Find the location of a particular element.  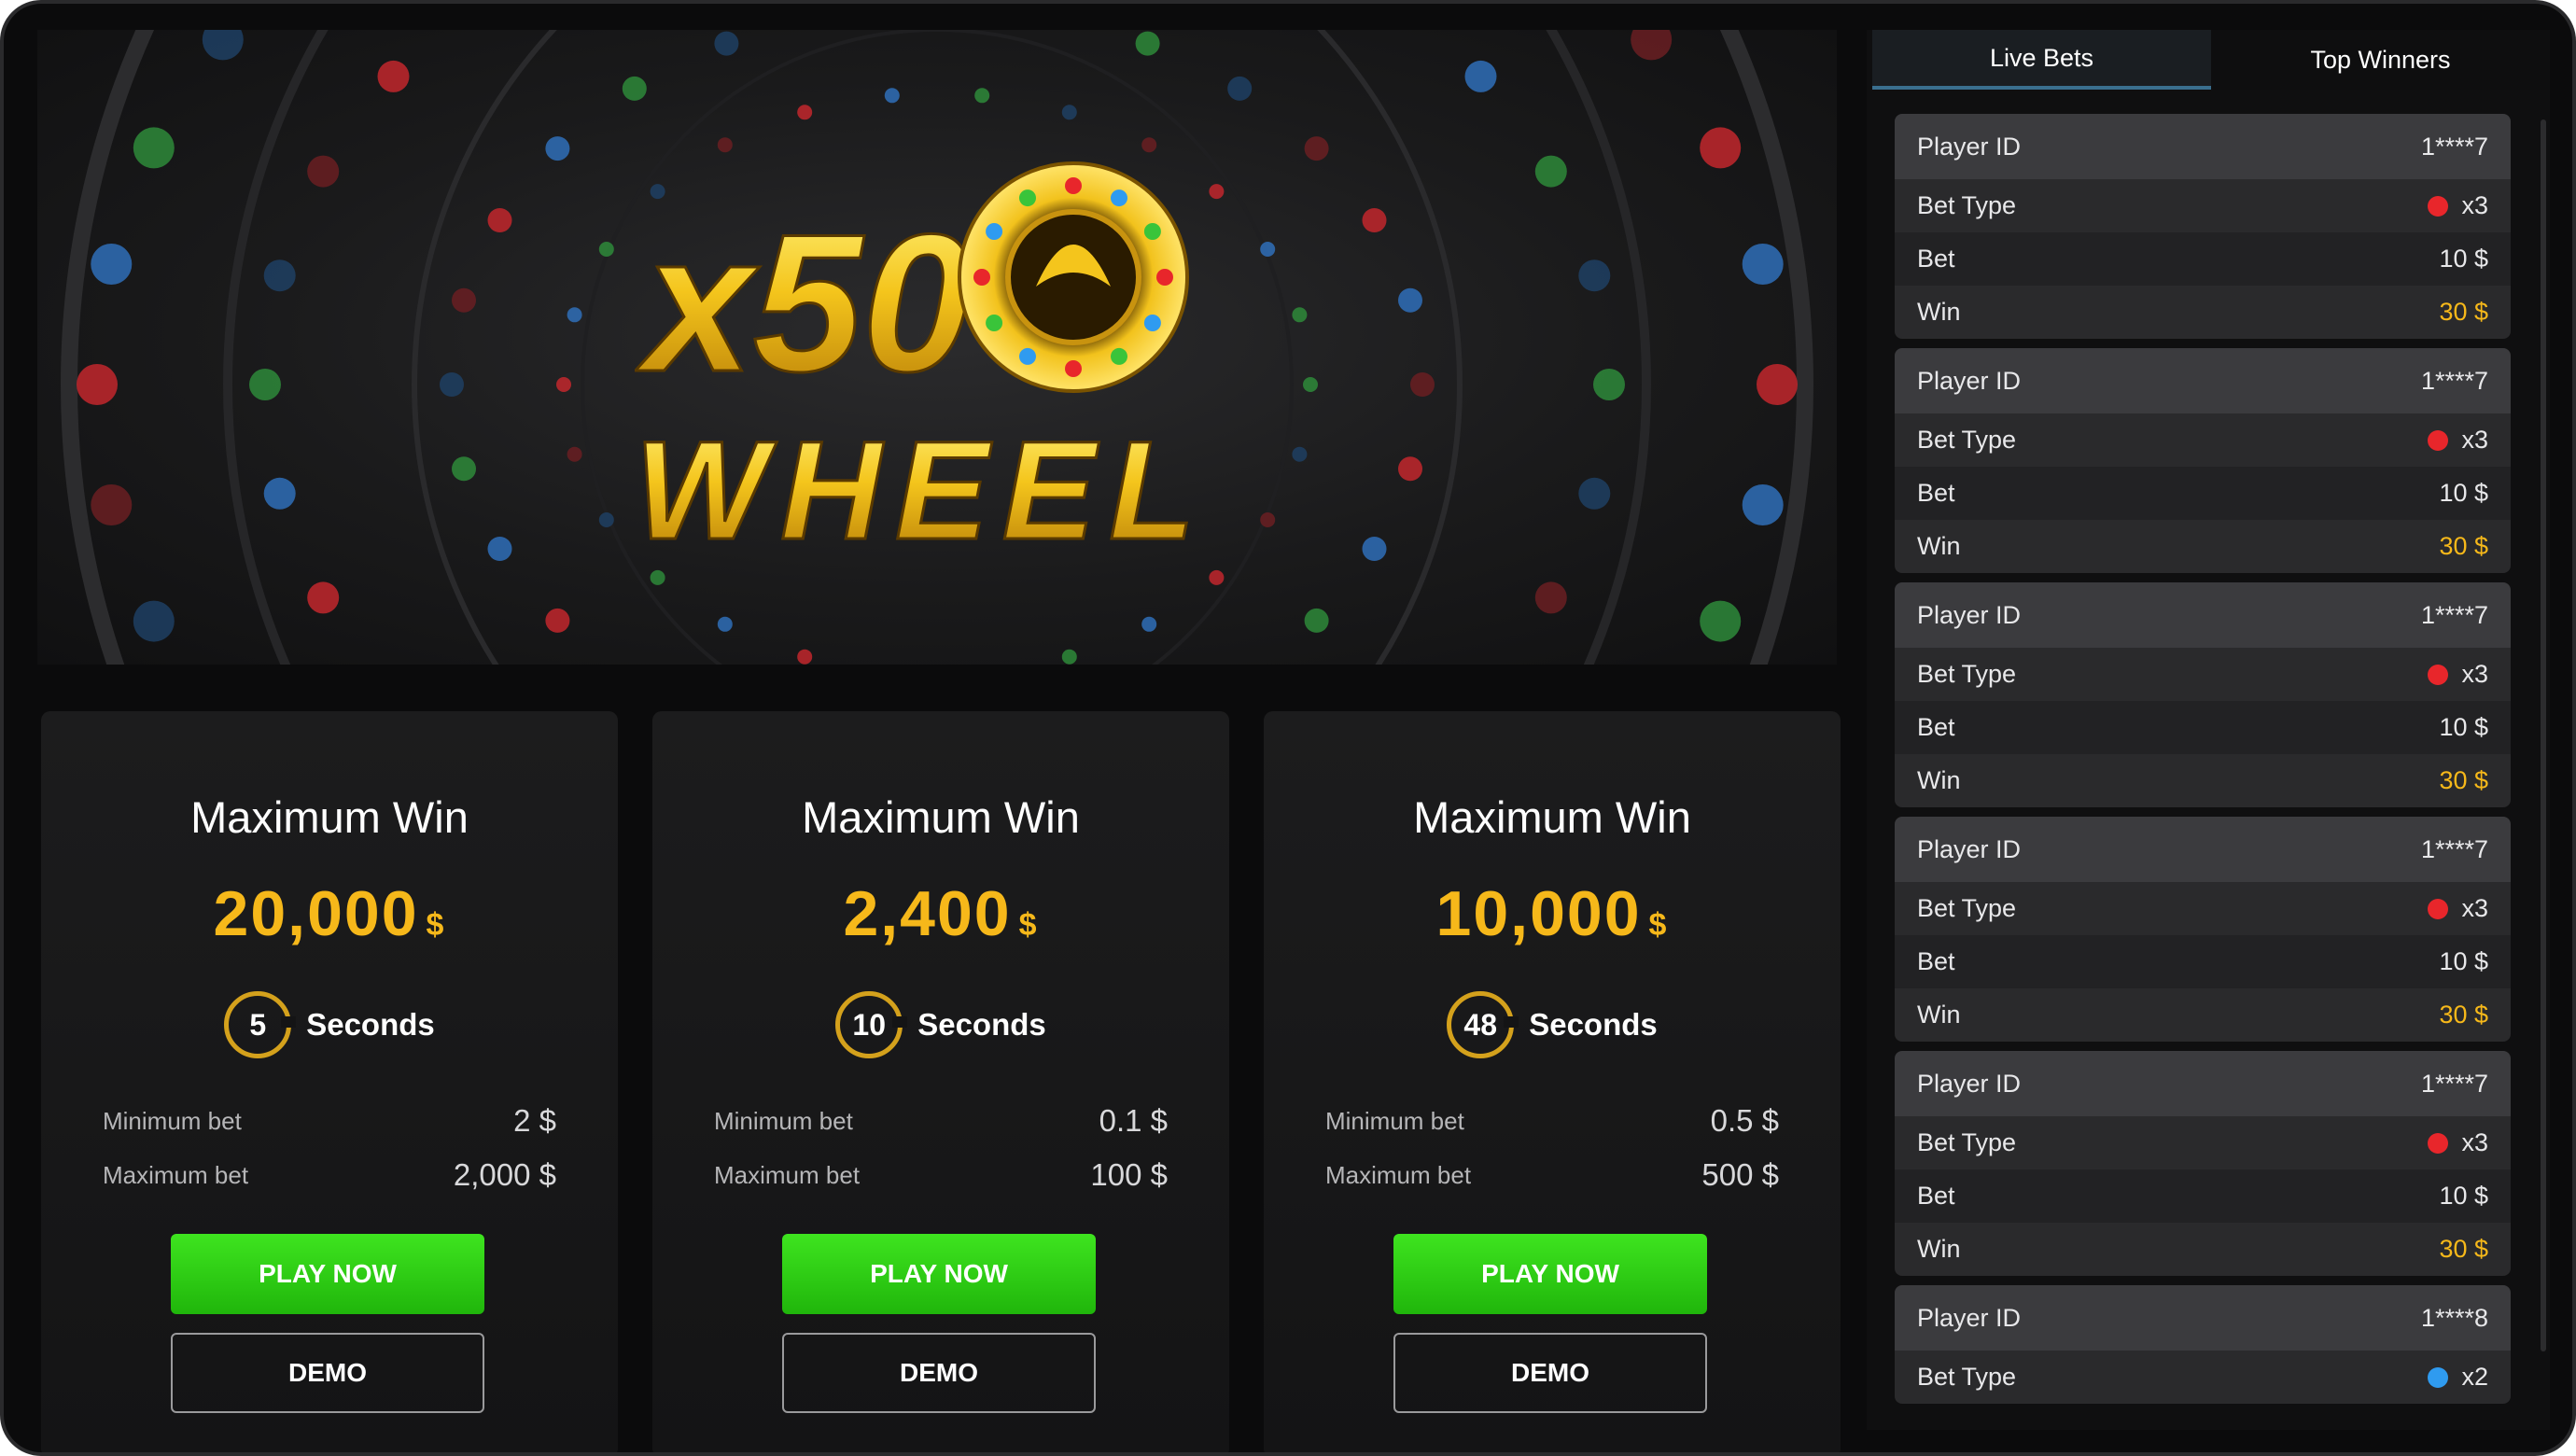

timer-clock-icon: 10 is located at coordinates (871, 1024).